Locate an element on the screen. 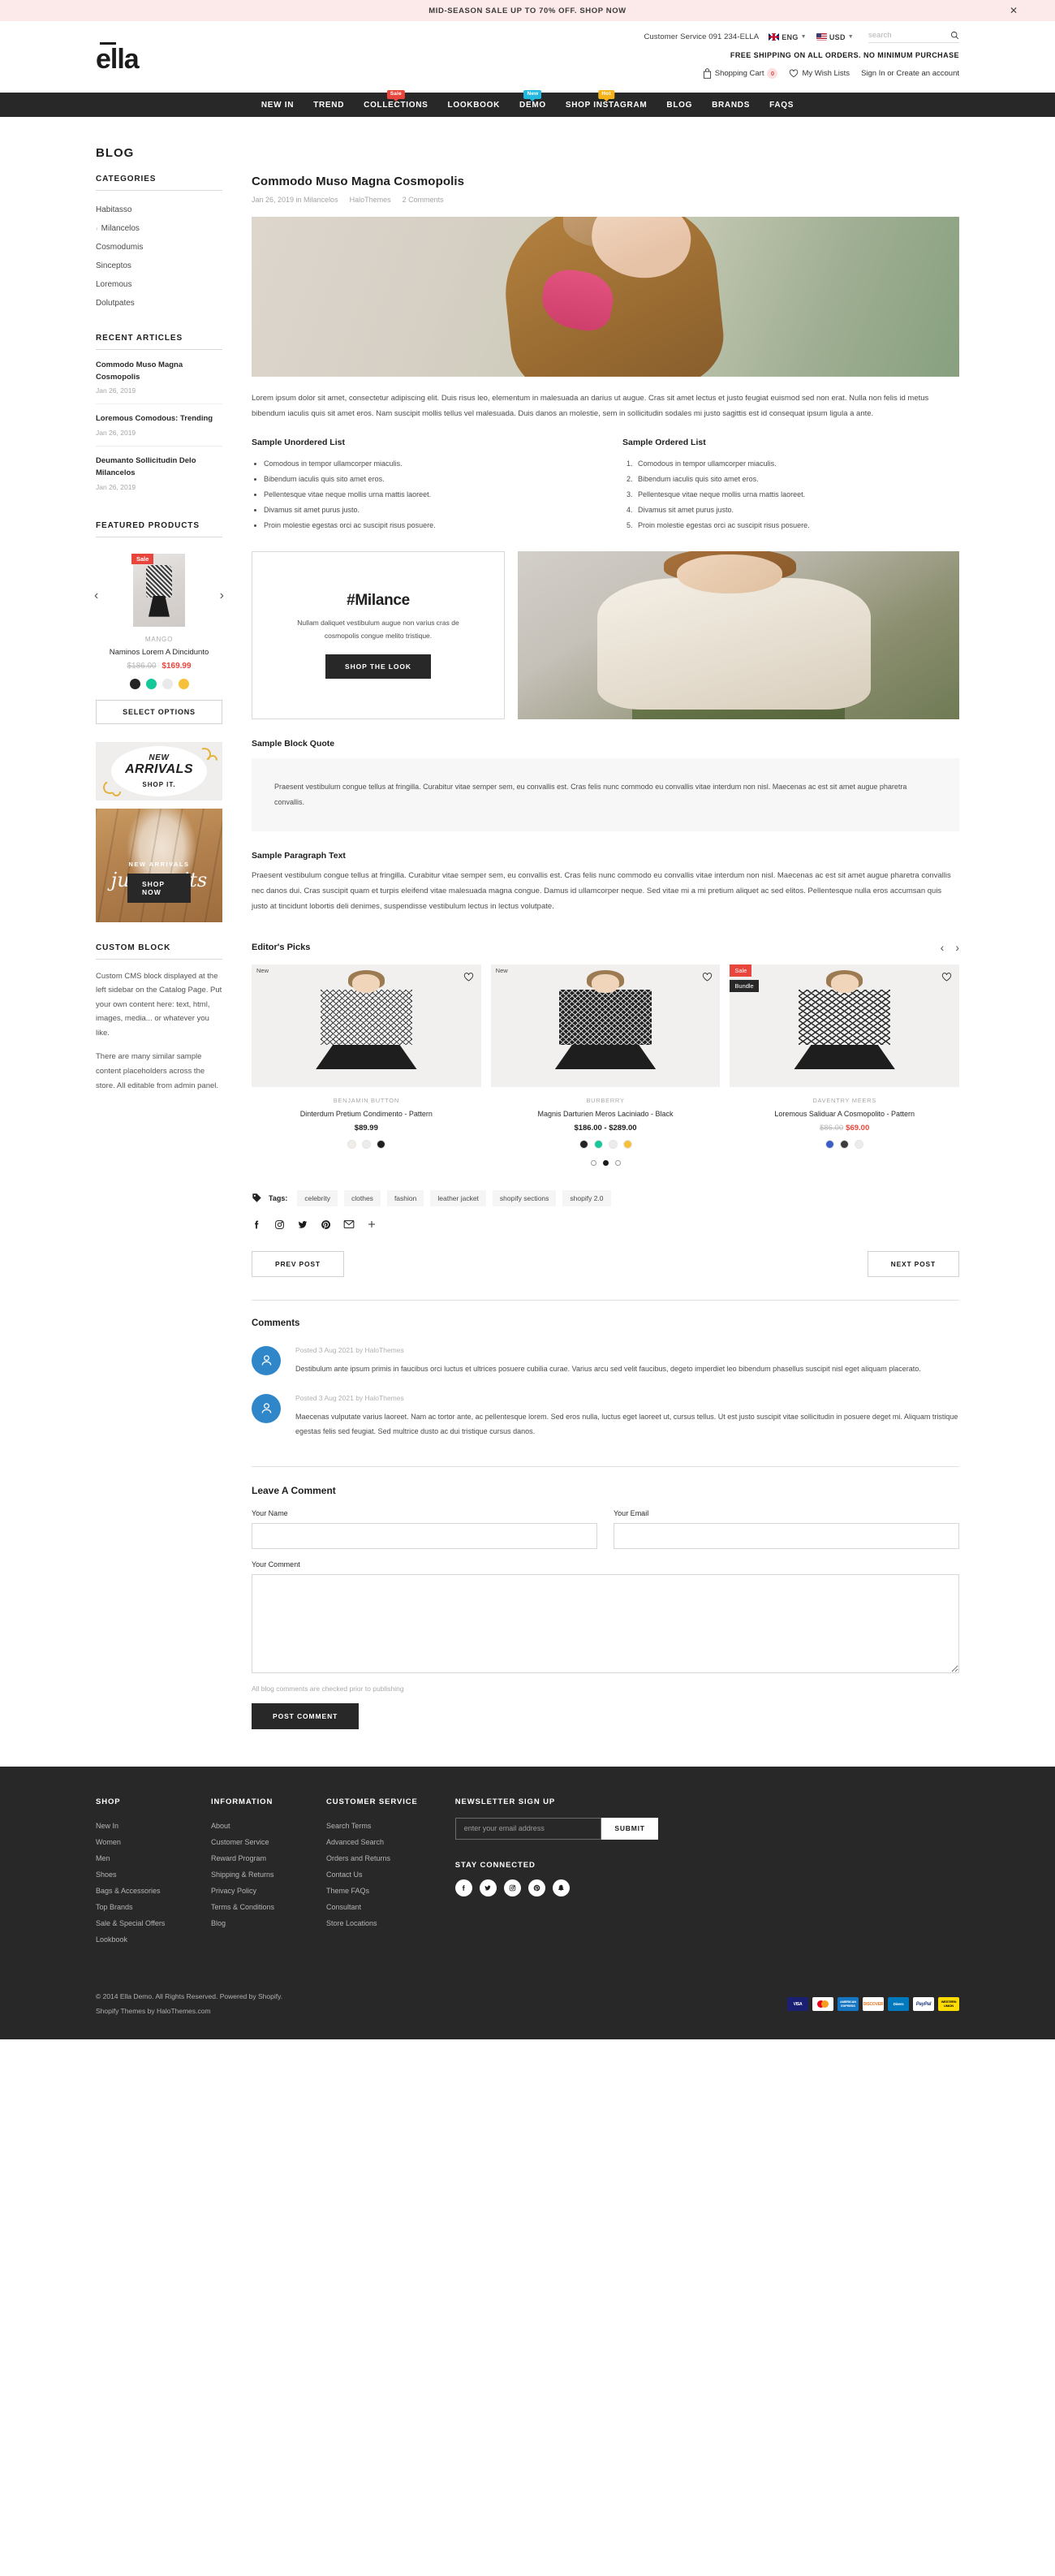  category-item-loremous: Loremous is located at coordinates (159, 284).